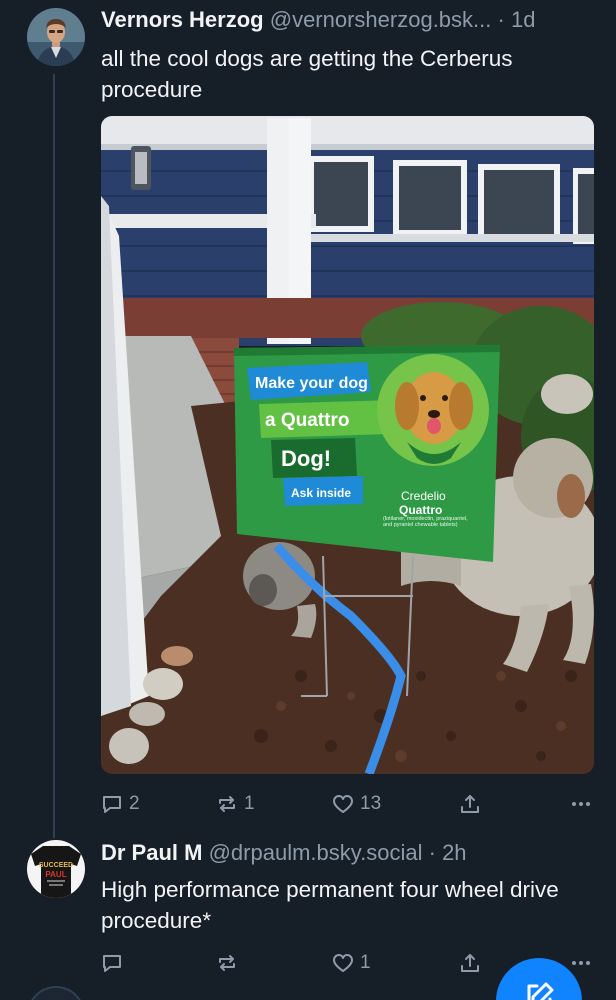 The height and width of the screenshot is (1000, 616). What do you see at coordinates (56, 865) in the screenshot?
I see `avatar-shirt-text: SUCCEED` at bounding box center [56, 865].